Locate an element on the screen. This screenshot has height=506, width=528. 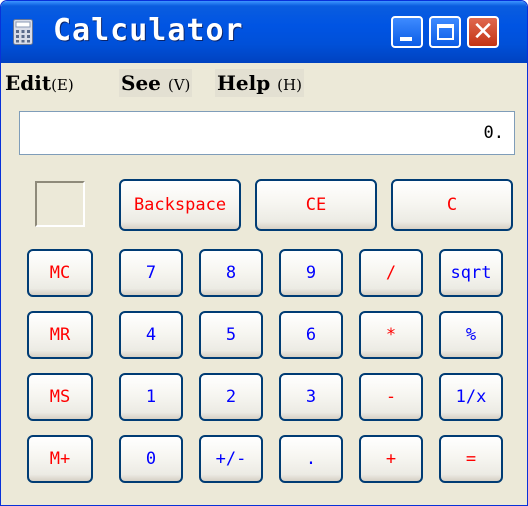
calculator-icon is located at coordinates (23, 32).